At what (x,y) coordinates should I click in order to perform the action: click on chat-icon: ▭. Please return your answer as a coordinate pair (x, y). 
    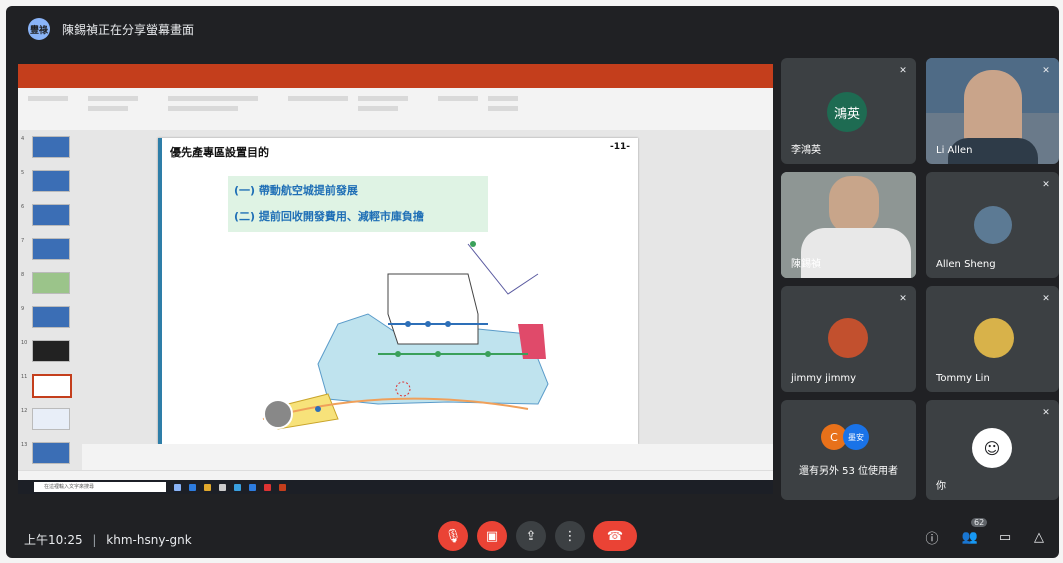
    Looking at the image, I should click on (1005, 537).